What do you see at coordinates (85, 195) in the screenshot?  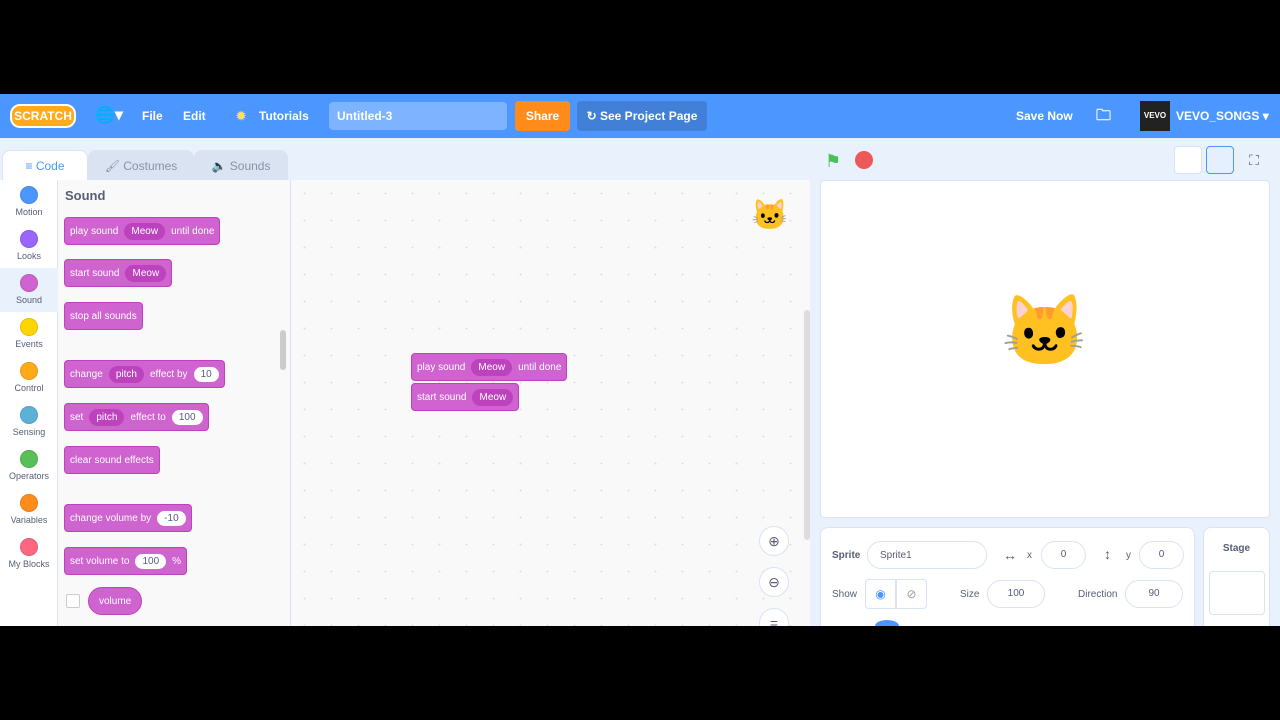 I see `palette-heading: Sound` at bounding box center [85, 195].